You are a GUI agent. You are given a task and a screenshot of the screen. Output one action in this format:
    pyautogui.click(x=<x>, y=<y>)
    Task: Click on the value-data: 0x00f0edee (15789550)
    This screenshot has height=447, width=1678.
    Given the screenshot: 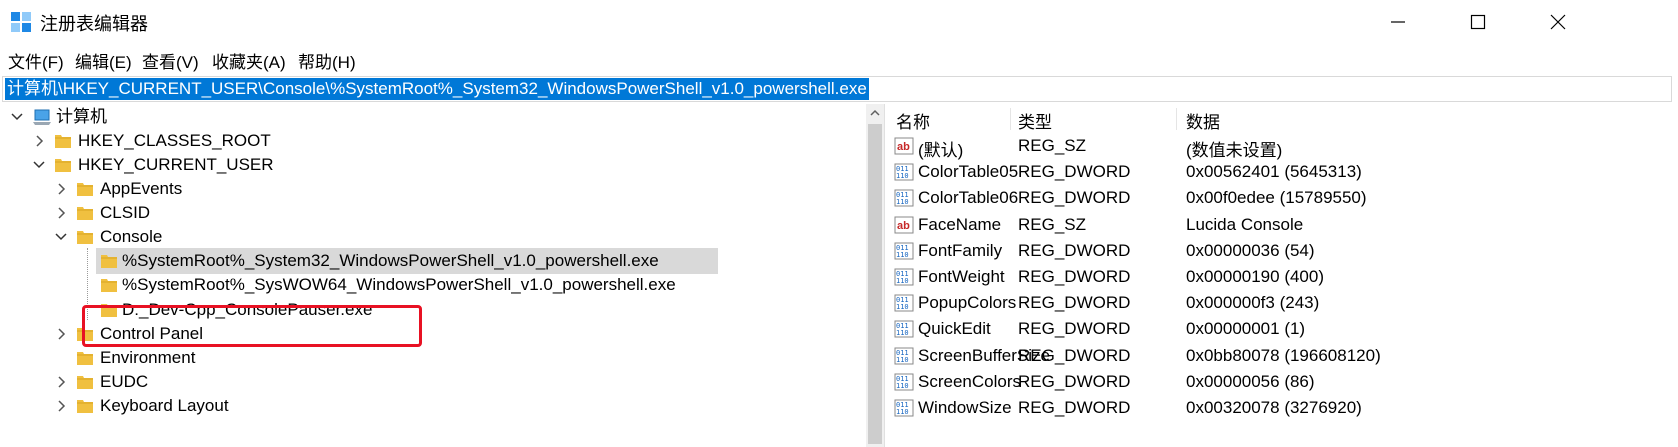 What is the action you would take?
    pyautogui.click(x=1276, y=198)
    